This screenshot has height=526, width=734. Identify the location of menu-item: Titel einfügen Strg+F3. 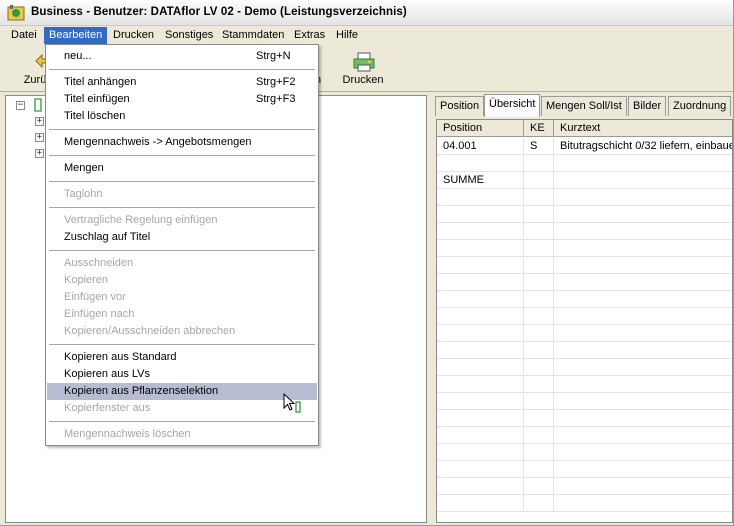
(182, 99).